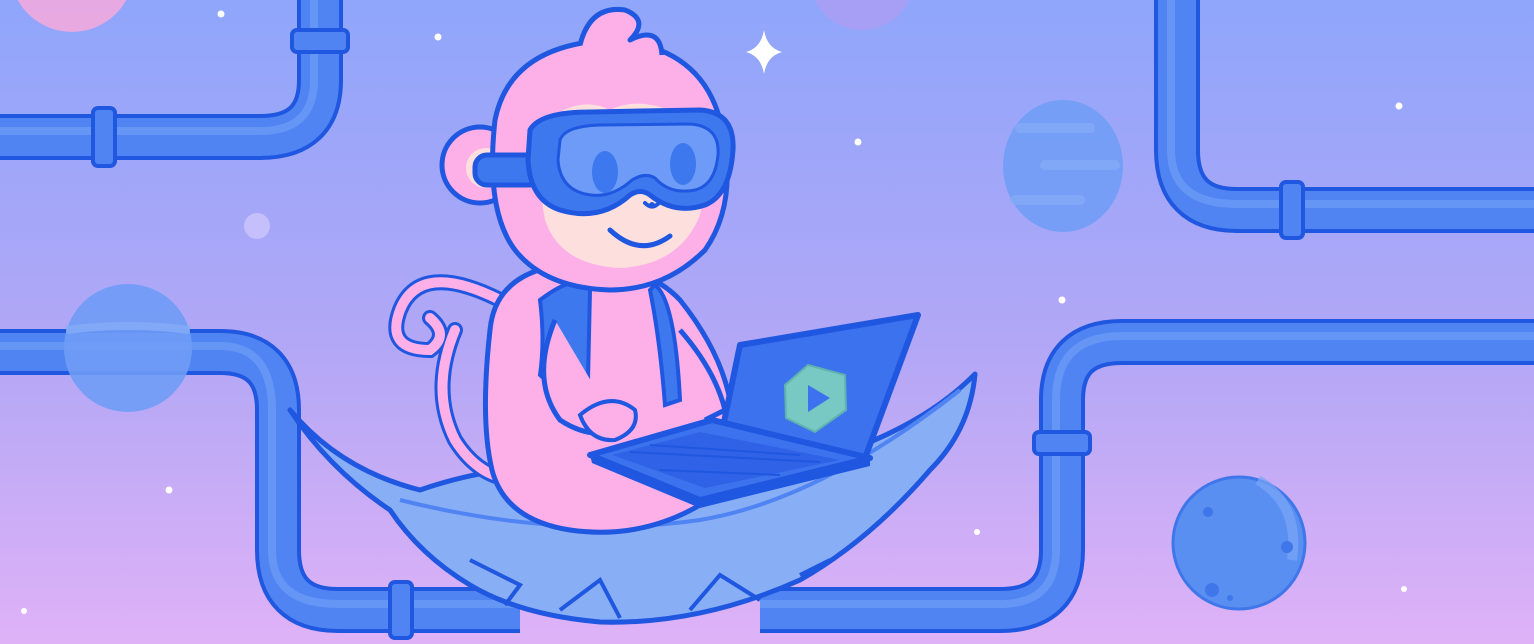 This screenshot has height=644, width=1534. Describe the element at coordinates (257, 226) in the screenshot. I see `planet-icon-small-dot` at that location.